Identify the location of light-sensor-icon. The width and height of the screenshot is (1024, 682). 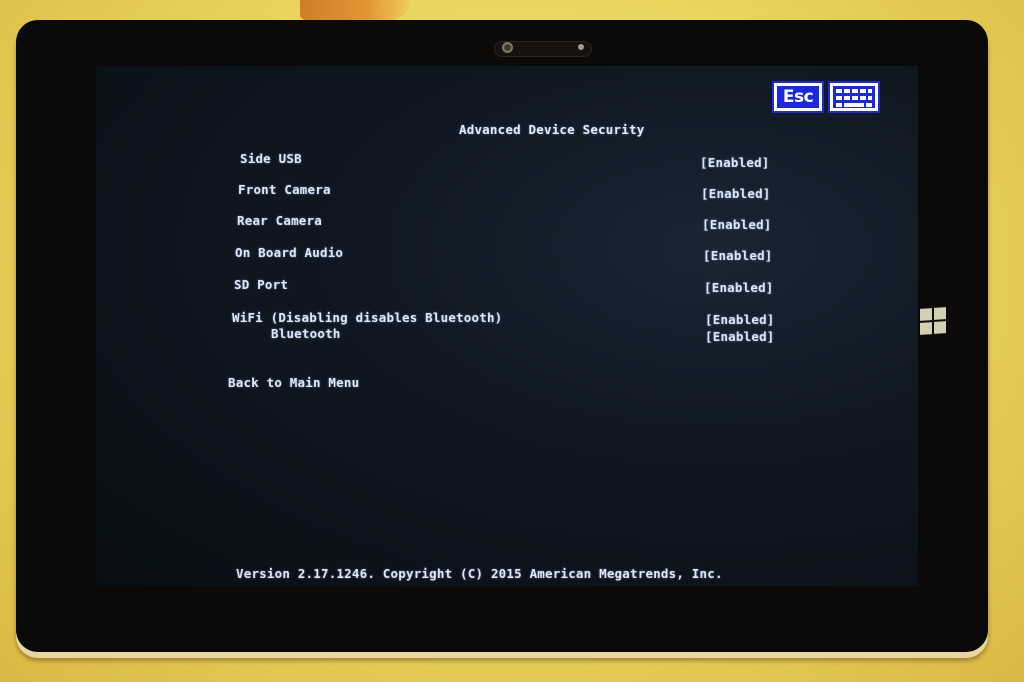
(581, 47).